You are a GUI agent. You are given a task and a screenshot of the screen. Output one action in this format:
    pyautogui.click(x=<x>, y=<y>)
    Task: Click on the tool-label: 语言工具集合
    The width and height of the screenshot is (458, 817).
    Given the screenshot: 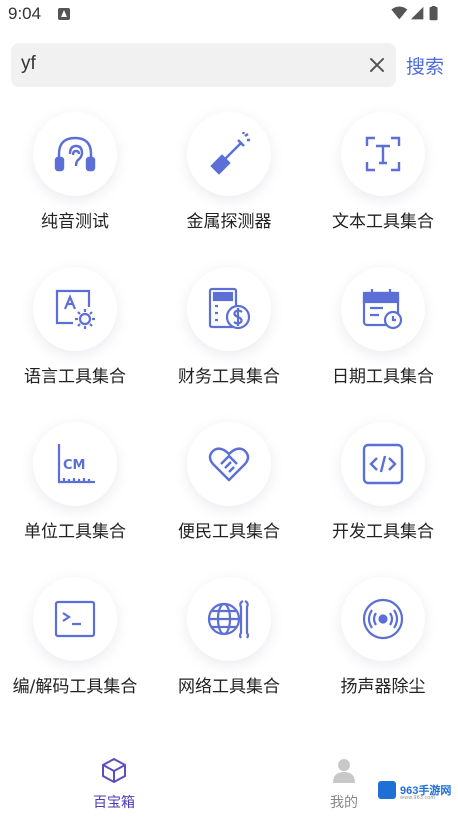 What is the action you would take?
    pyautogui.click(x=75, y=377)
    